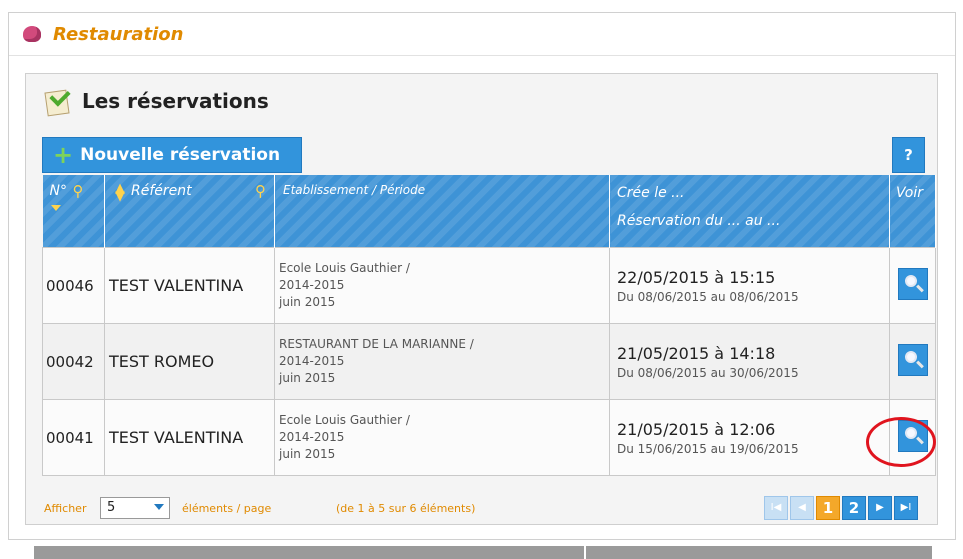 This screenshot has width=963, height=559. What do you see at coordinates (32, 34) in the screenshot?
I see `app-logo-icon` at bounding box center [32, 34].